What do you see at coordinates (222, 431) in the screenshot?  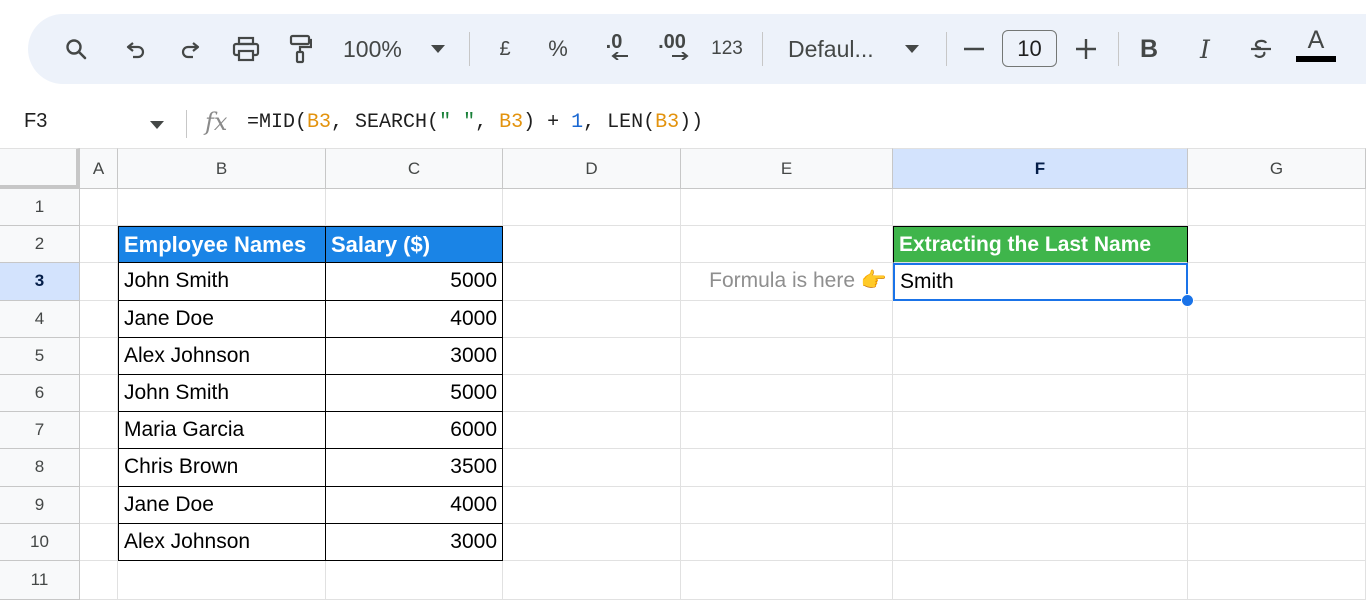 I see `employee-name-cell: Maria Garcia` at bounding box center [222, 431].